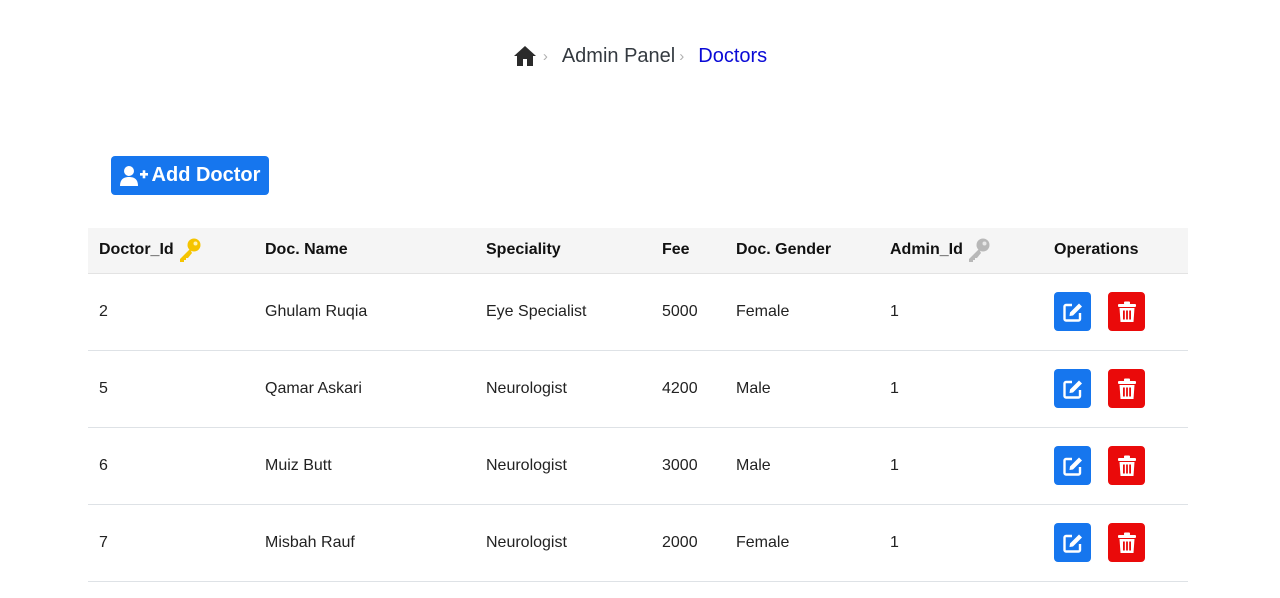 This screenshot has height=598, width=1280. What do you see at coordinates (961, 251) in the screenshot?
I see `column-header-admin-id: Admin_Id` at bounding box center [961, 251].